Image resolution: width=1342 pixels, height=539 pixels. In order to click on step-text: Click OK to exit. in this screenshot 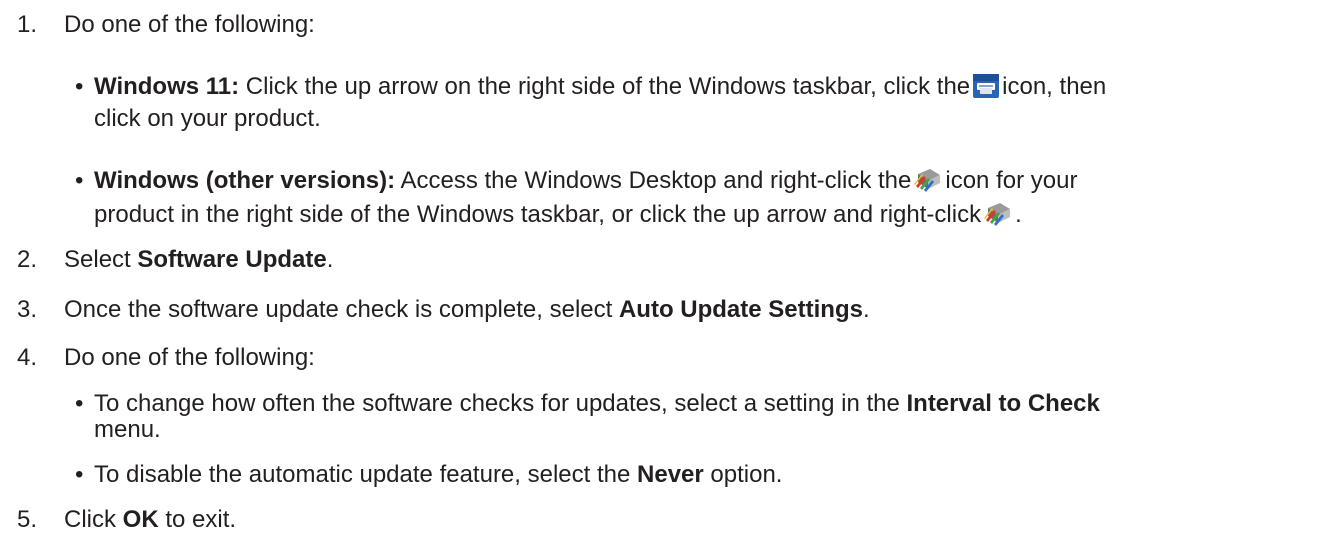, I will do `click(150, 519)`.